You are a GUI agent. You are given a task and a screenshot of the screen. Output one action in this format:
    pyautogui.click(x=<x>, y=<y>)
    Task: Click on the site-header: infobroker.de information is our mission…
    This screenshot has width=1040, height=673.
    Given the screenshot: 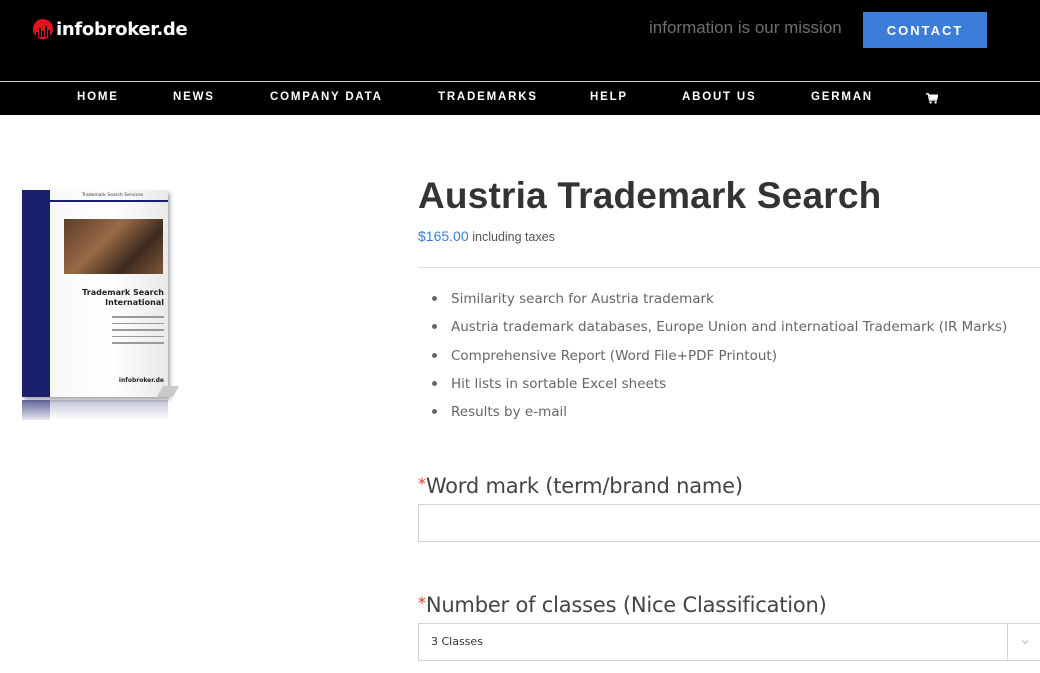 What is the action you would take?
    pyautogui.click(x=520, y=40)
    